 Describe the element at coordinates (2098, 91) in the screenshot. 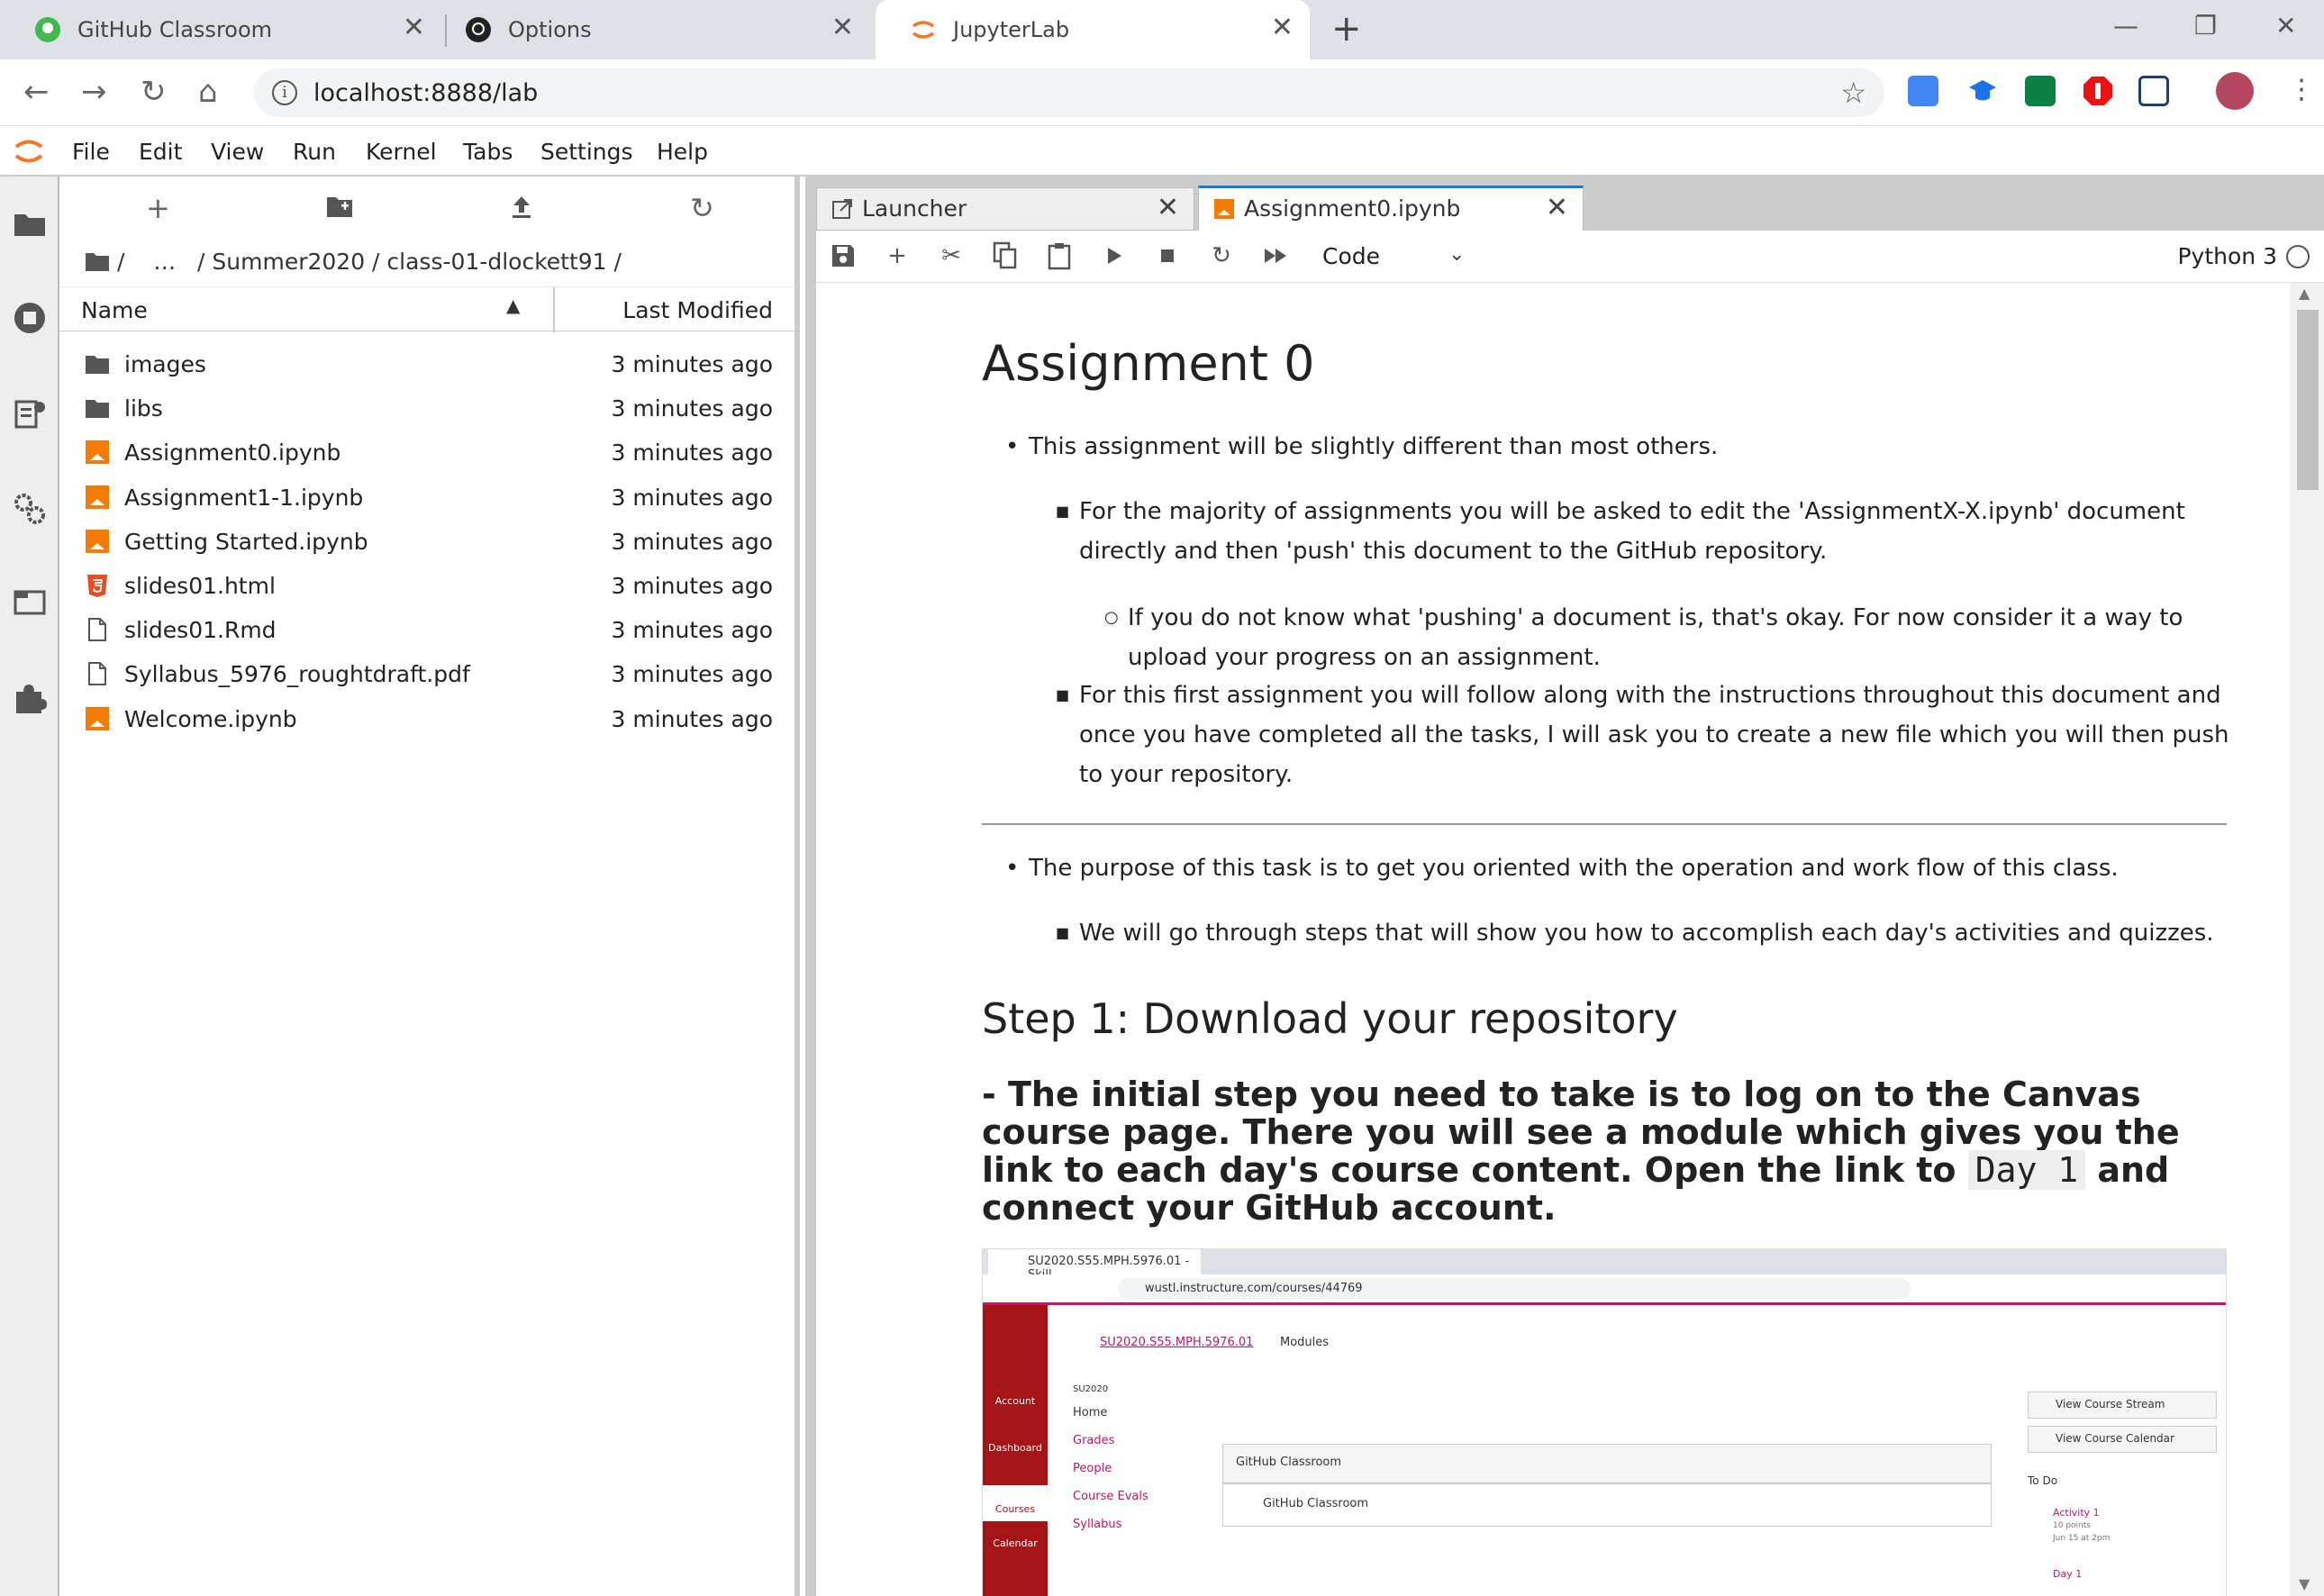

I see `adblock-extension-icon` at that location.